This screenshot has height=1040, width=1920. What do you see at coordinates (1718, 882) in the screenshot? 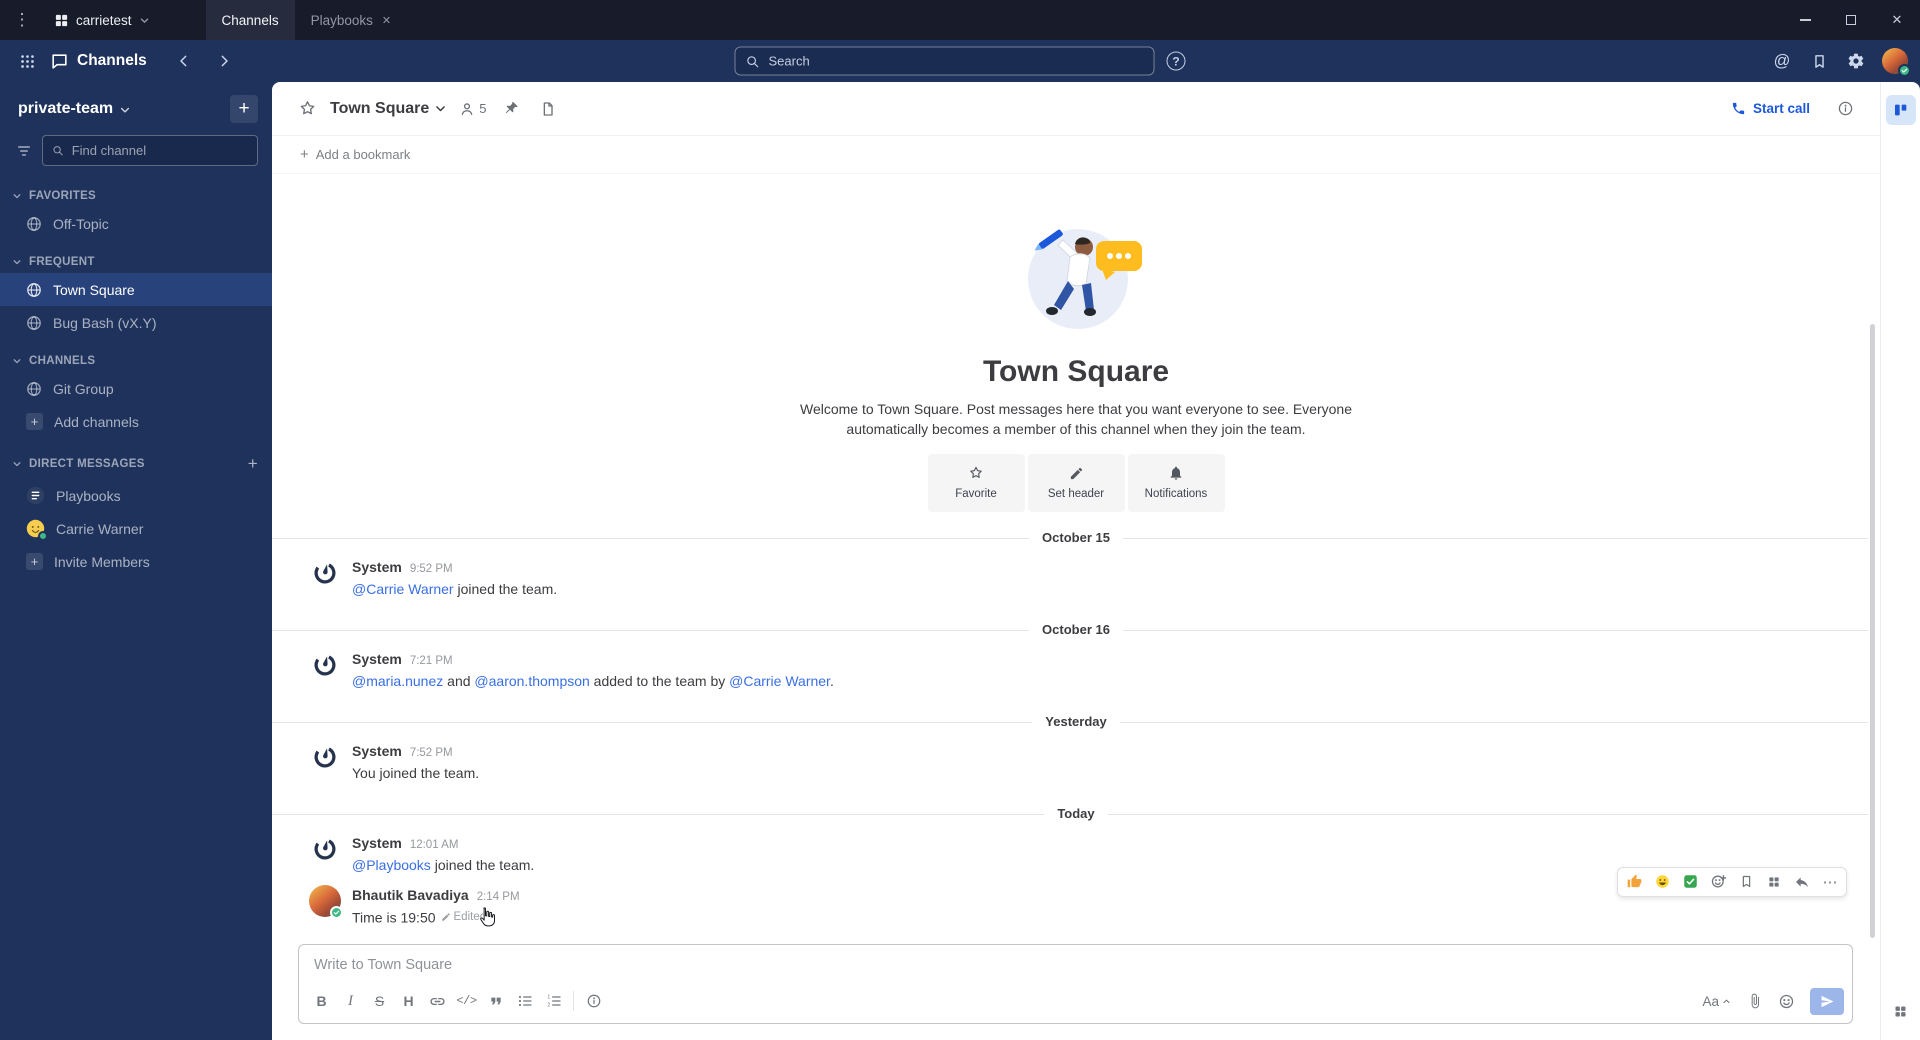
I see `add-reaction-icon` at bounding box center [1718, 882].